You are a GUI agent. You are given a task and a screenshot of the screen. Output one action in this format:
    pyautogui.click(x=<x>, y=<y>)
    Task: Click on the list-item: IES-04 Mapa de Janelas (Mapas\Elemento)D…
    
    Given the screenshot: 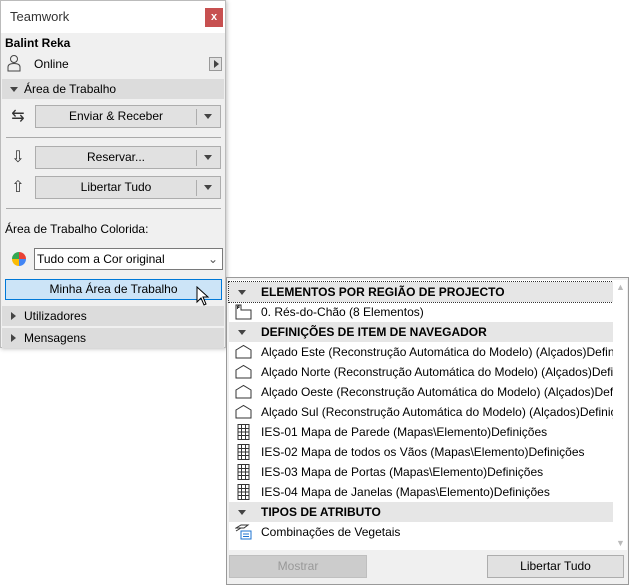 What is the action you would take?
    pyautogui.click(x=421, y=492)
    